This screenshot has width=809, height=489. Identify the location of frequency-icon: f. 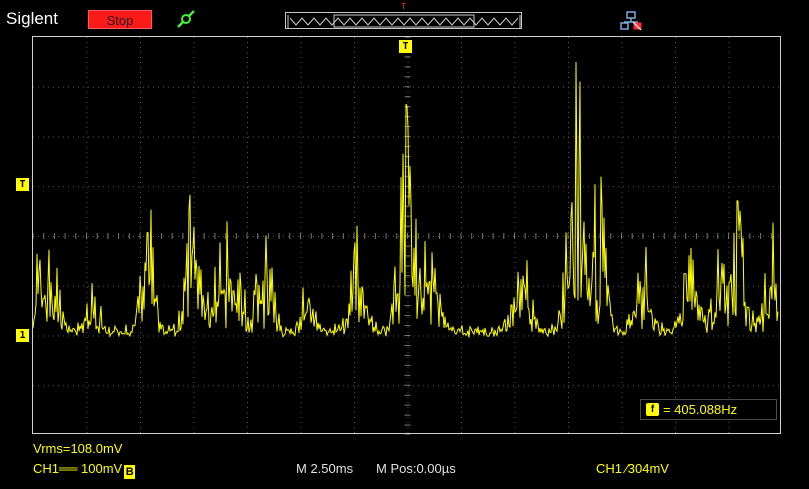
(652, 409).